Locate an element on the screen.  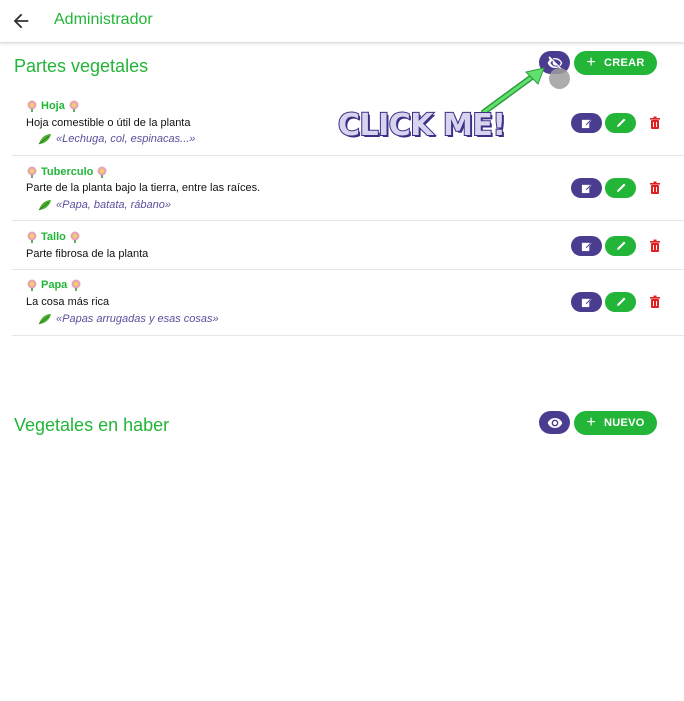
toggle-visibility-button is located at coordinates (554, 422).